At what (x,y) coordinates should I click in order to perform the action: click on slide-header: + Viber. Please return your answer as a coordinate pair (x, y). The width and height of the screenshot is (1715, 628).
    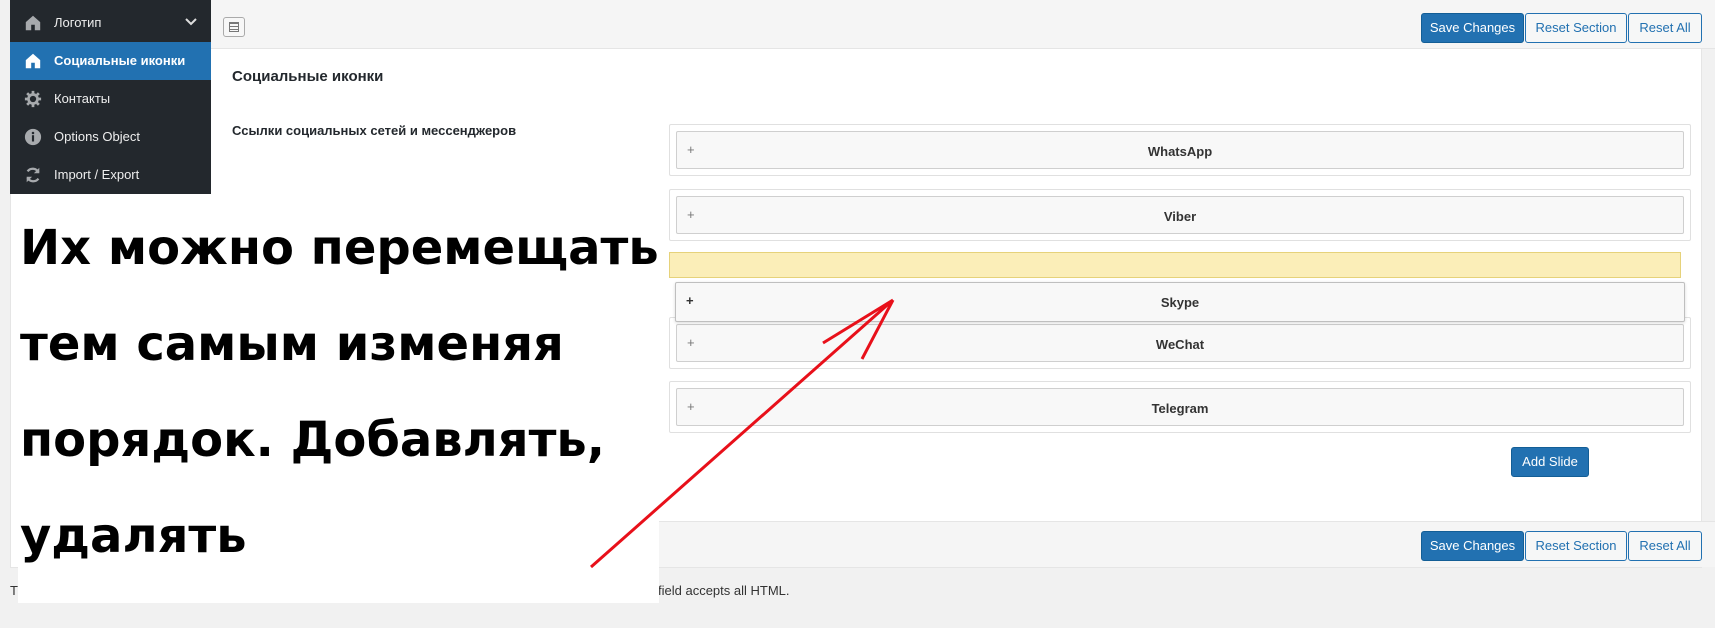
    Looking at the image, I should click on (1180, 215).